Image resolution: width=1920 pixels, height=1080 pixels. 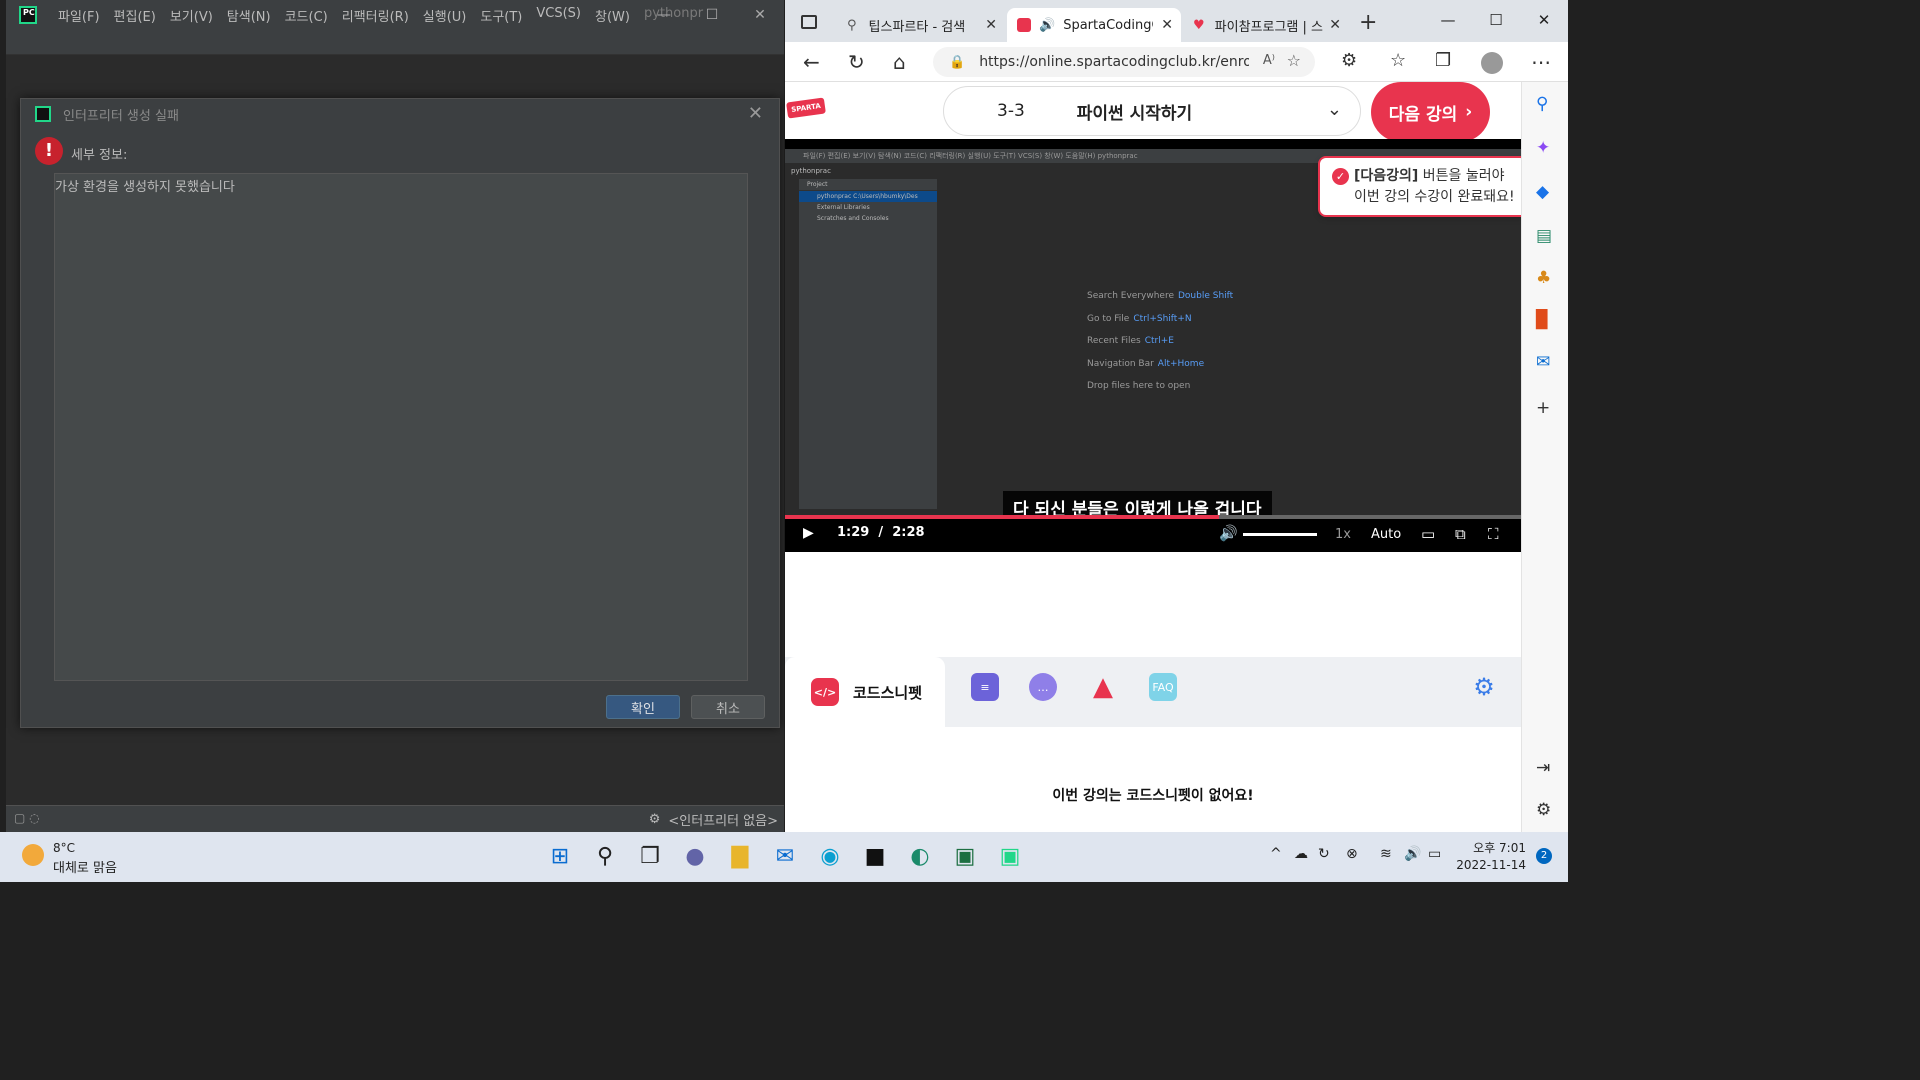 I want to click on favorite-add-icon: ☆, so click(x=1294, y=60).